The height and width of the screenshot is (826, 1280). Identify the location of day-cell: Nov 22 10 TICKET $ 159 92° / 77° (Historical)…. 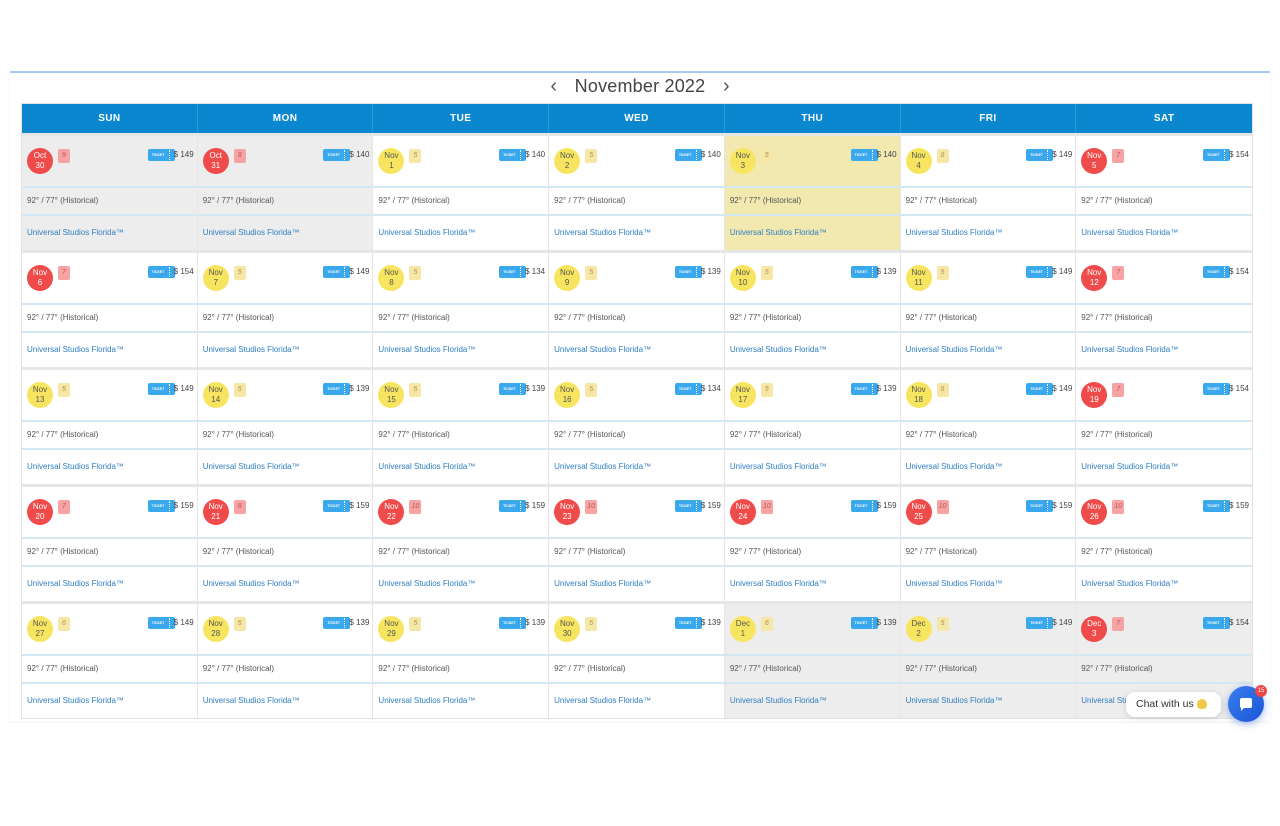
(461, 544).